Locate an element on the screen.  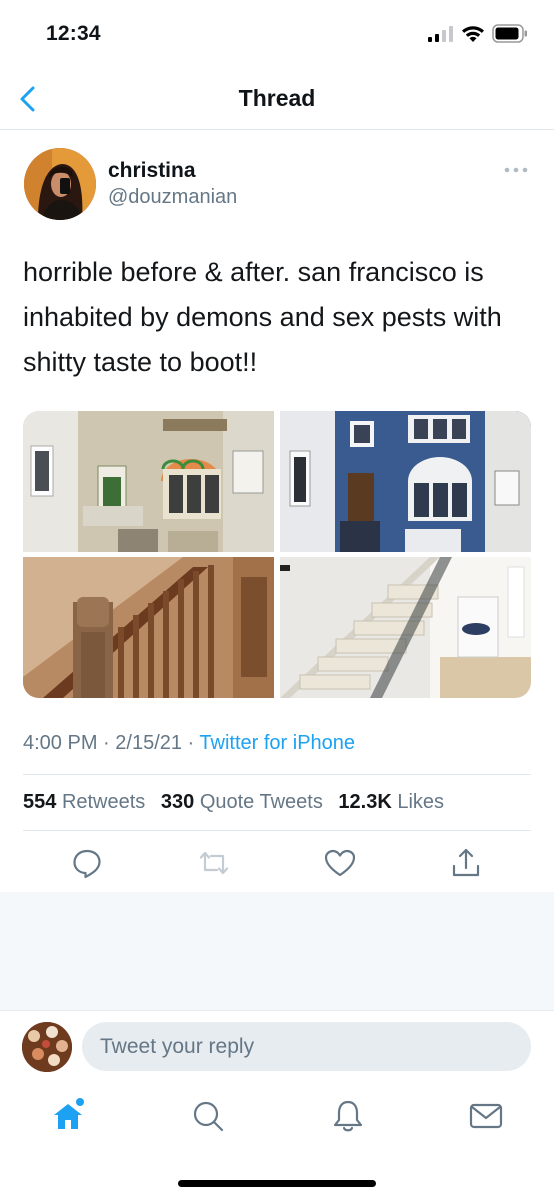
quote-tweets-stat: 330 Quote Tweets is located at coordinates (242, 802).